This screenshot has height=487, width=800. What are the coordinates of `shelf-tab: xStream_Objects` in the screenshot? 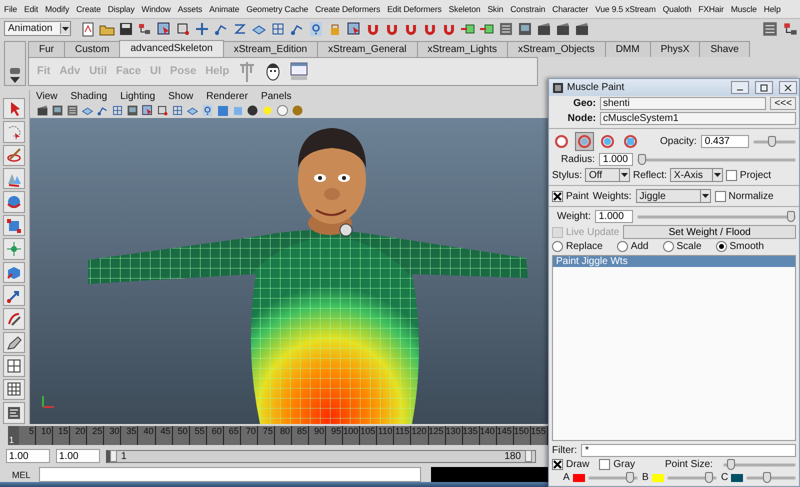 It's located at (556, 48).